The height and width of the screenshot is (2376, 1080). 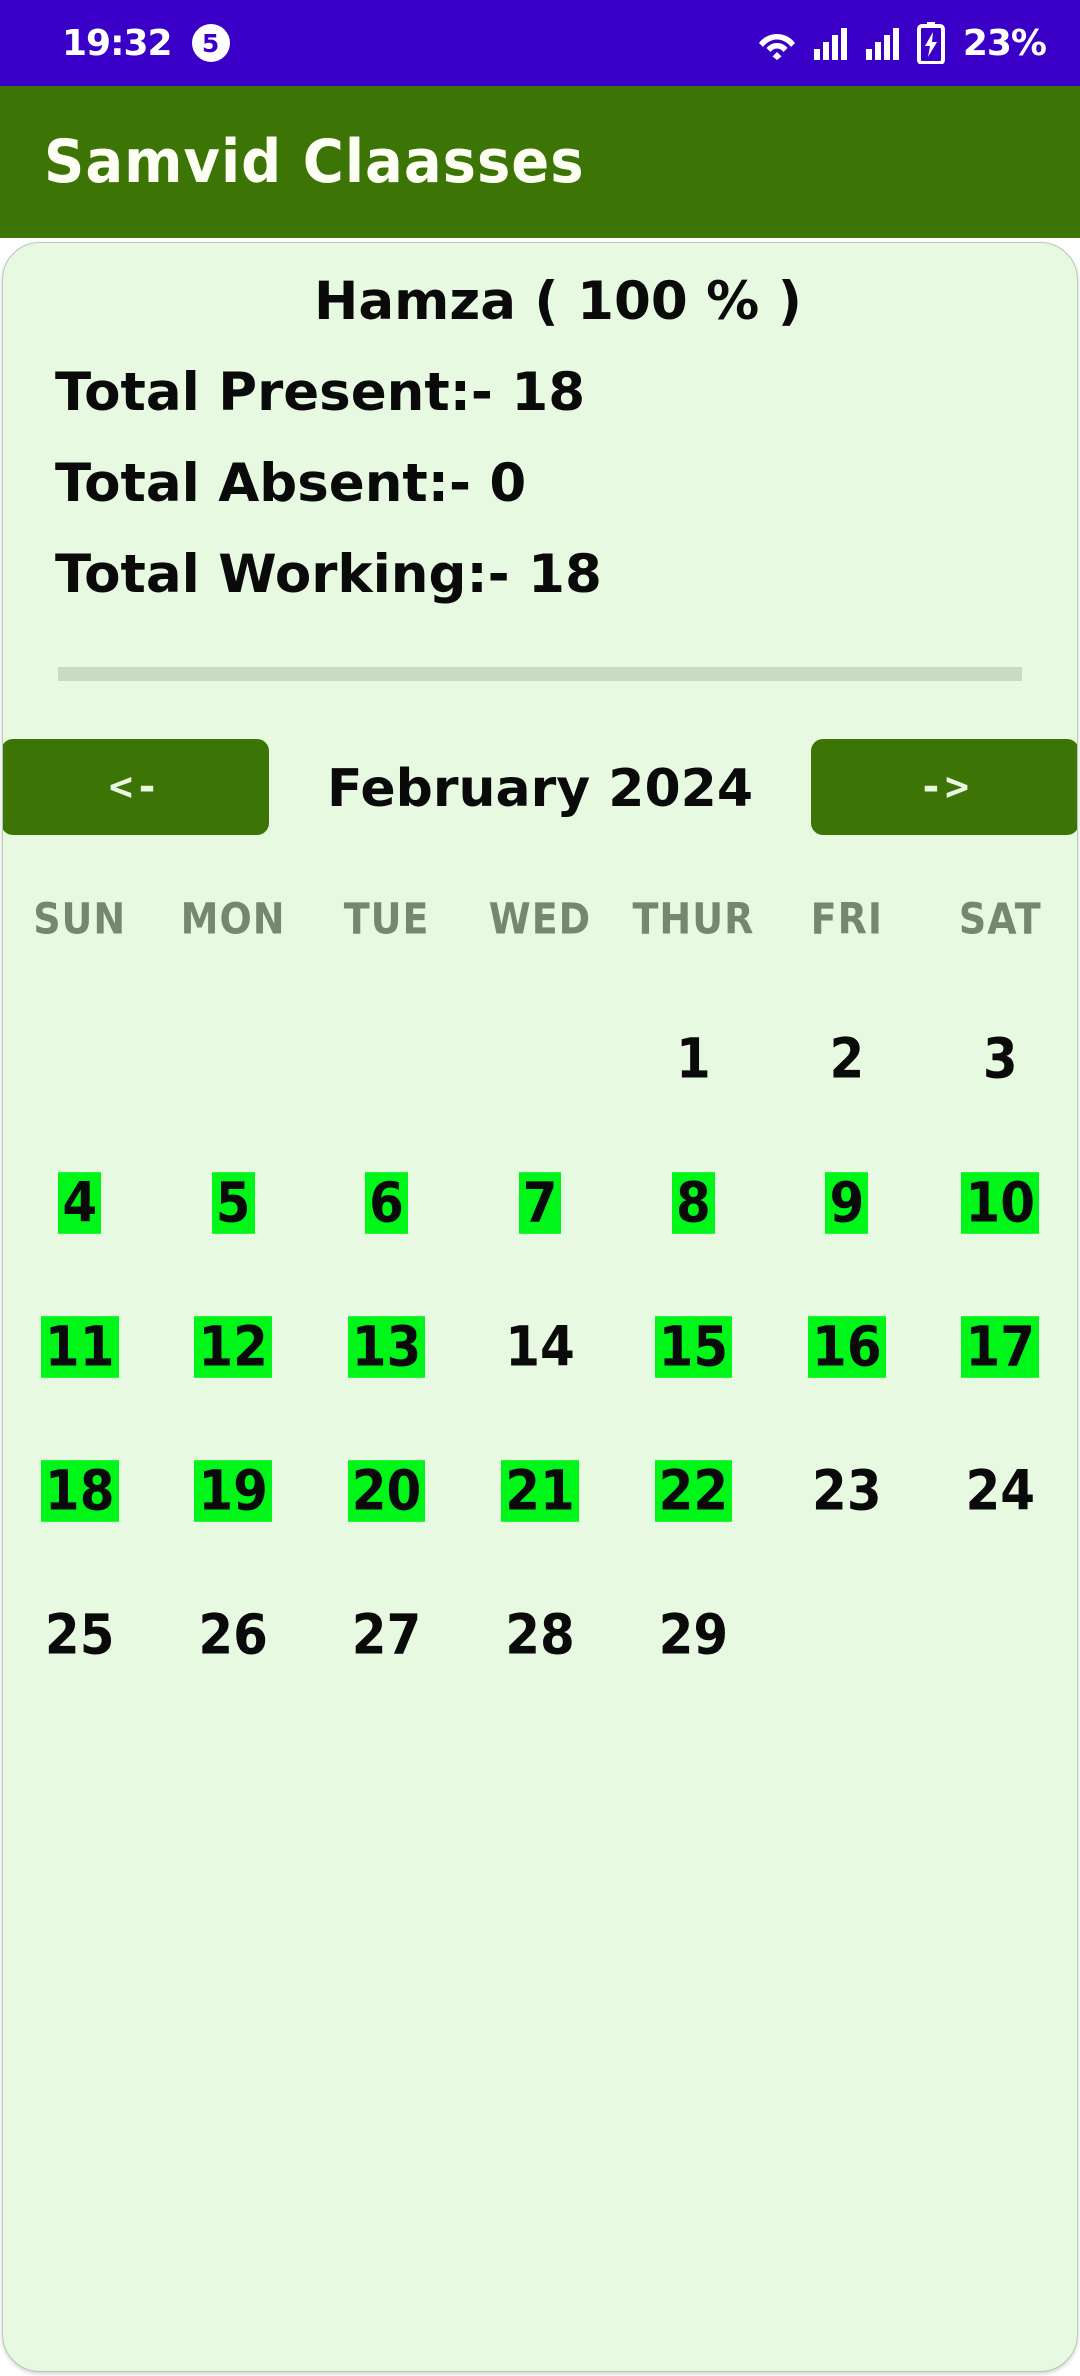 I want to click on day-number-present: 22, so click(x=693, y=1491).